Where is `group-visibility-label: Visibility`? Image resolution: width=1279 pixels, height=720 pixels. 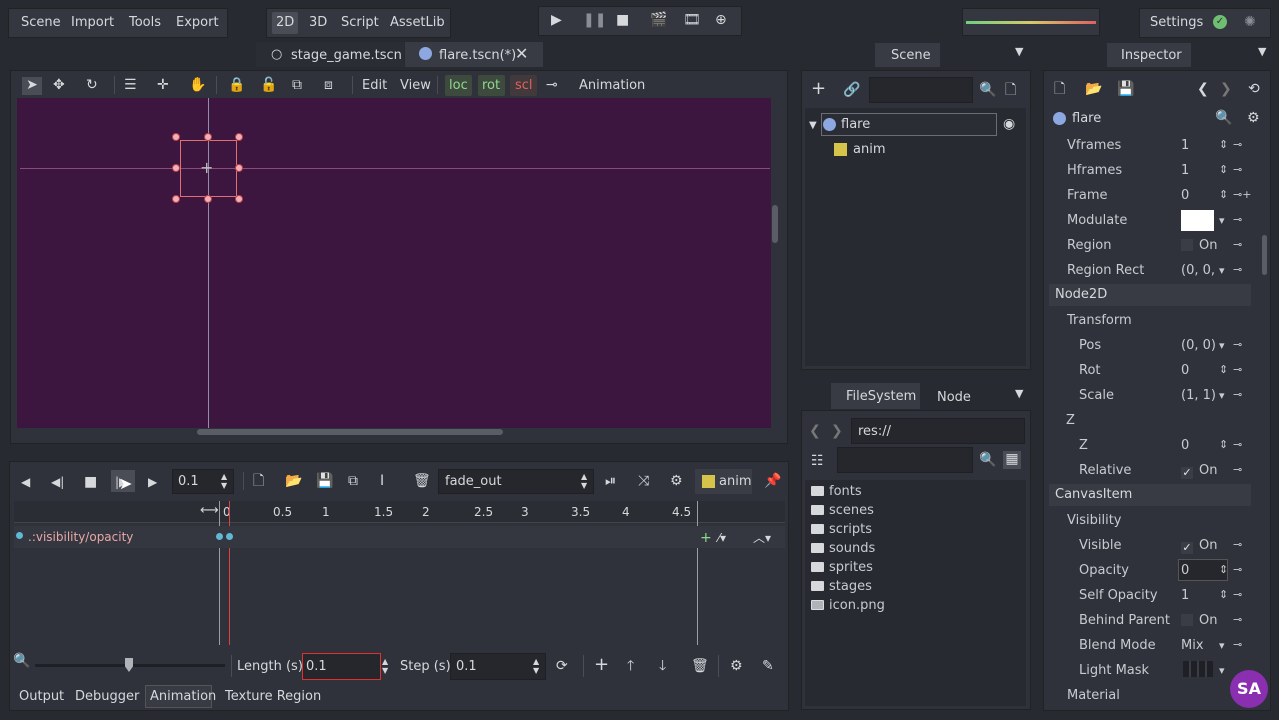 group-visibility-label: Visibility is located at coordinates (1094, 520).